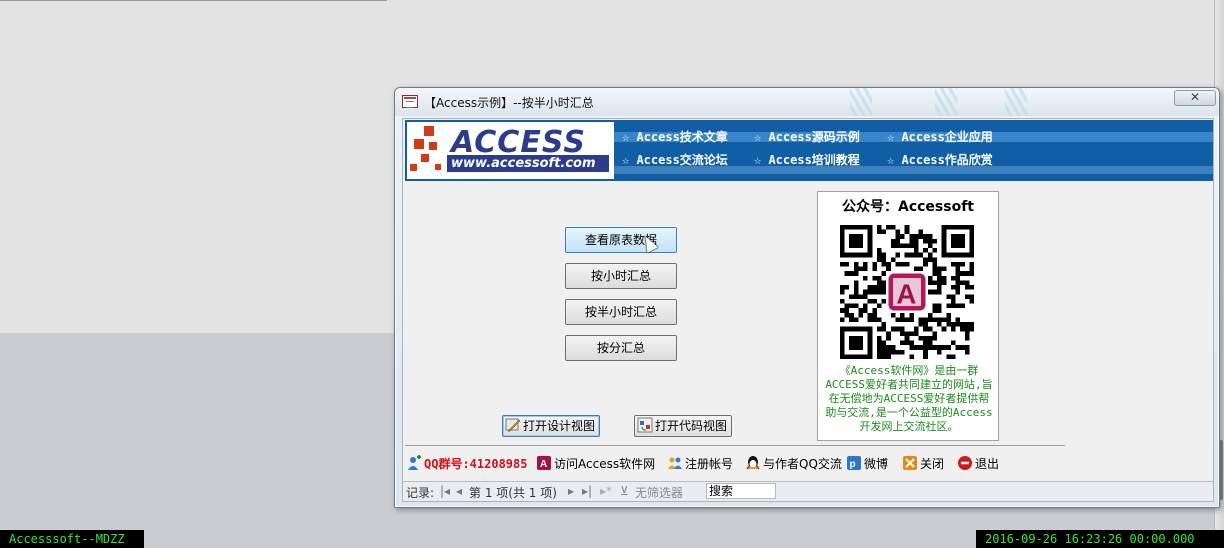 The height and width of the screenshot is (548, 1224). Describe the element at coordinates (741, 491) in the screenshot. I see `search-input: 搜索` at that location.